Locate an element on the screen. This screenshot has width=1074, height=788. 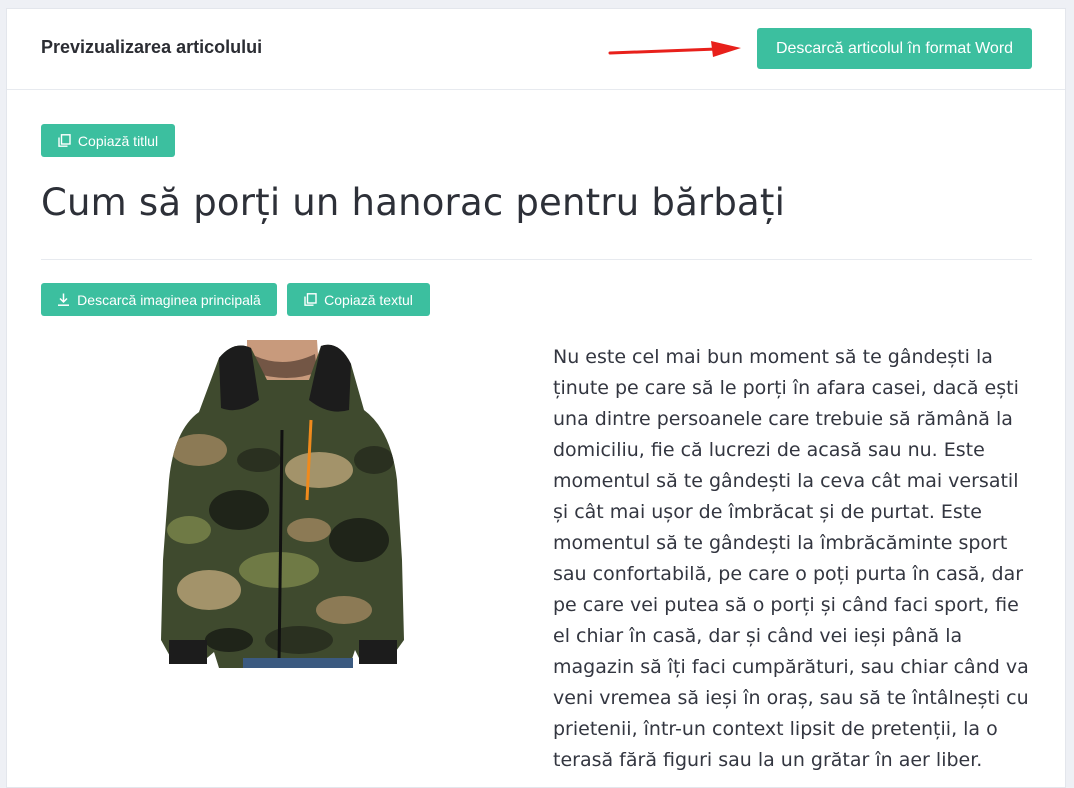
download-word-button: Descarcă articolul în format Word is located at coordinates (894, 48).